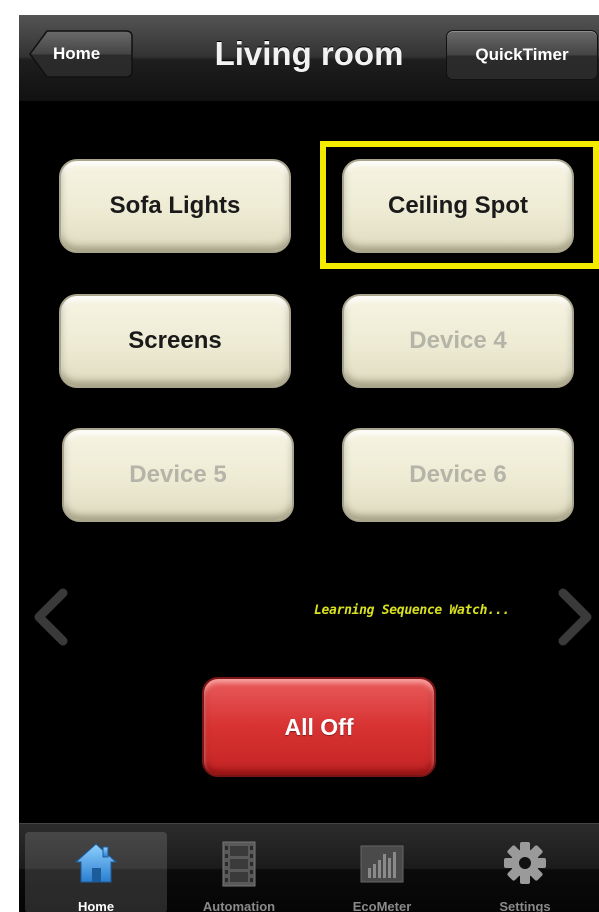 The height and width of the screenshot is (912, 599). Describe the element at coordinates (239, 864) in the screenshot. I see `film-strip-icon` at that location.